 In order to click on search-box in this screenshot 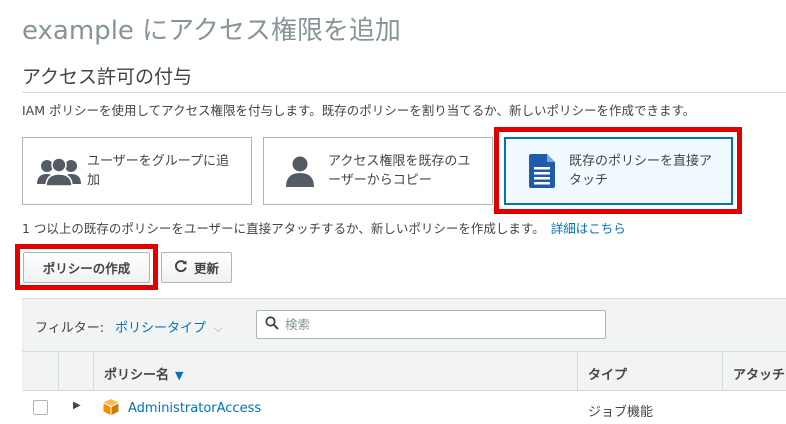, I will do `click(431, 324)`.